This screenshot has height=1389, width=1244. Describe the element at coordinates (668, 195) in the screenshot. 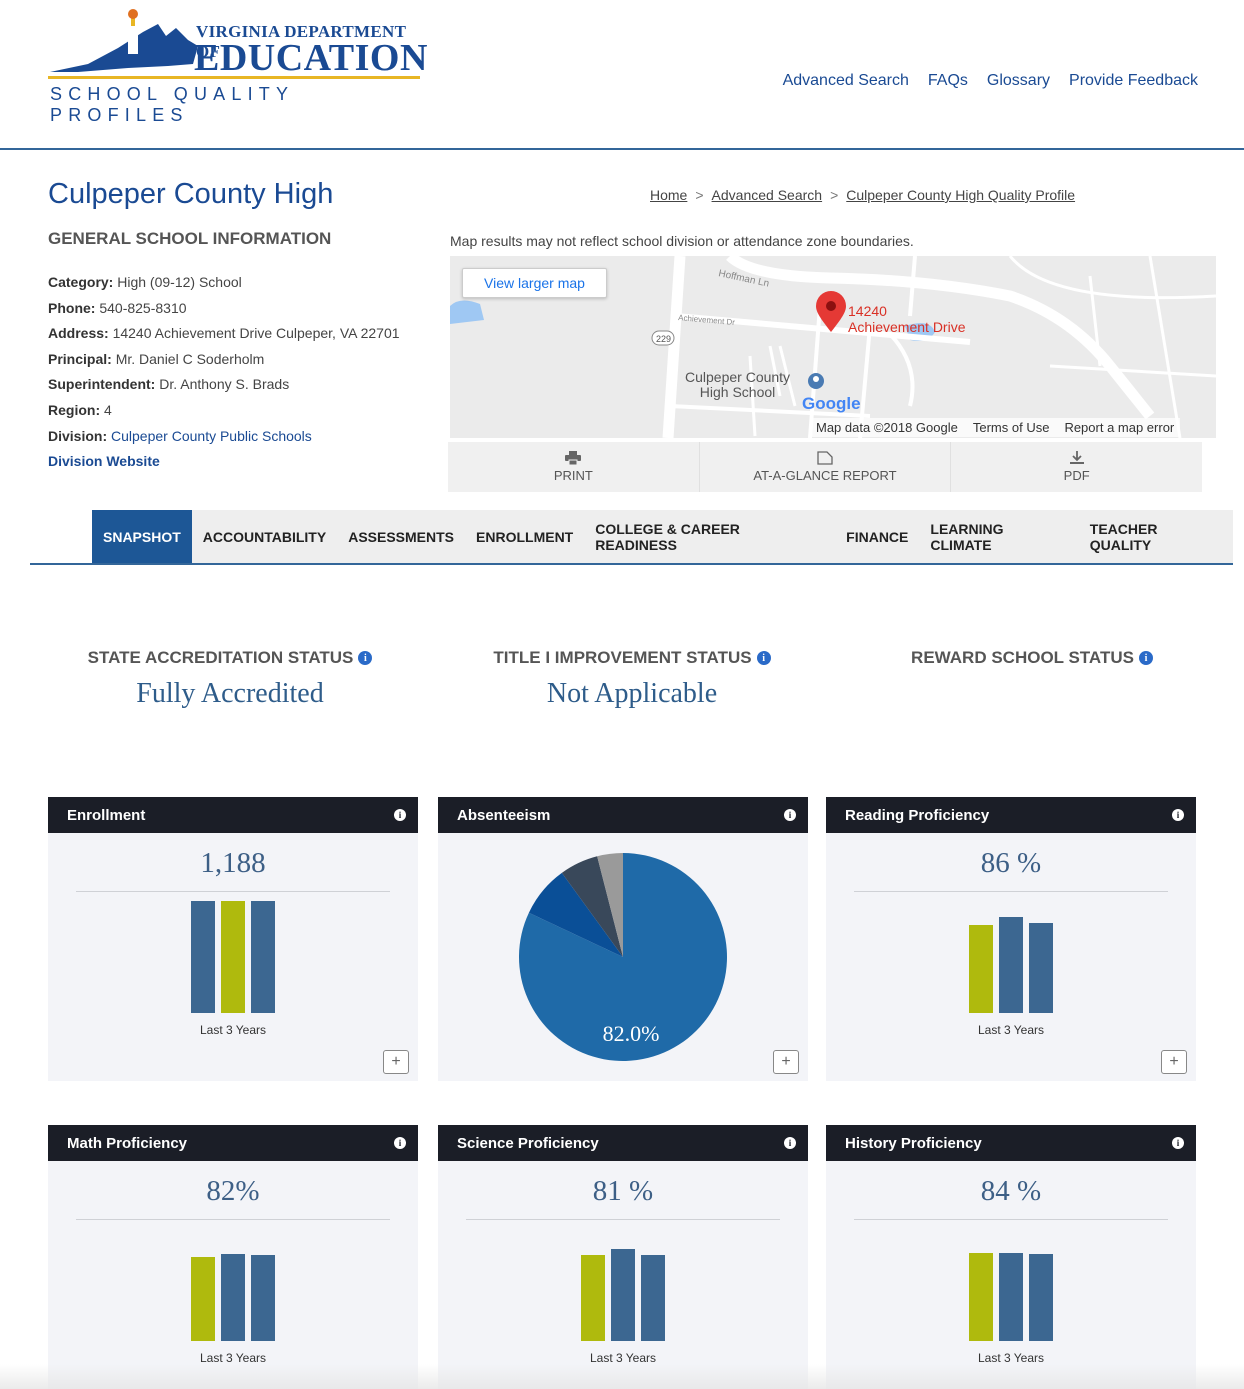

I see `breadcrumb-home: Home` at that location.